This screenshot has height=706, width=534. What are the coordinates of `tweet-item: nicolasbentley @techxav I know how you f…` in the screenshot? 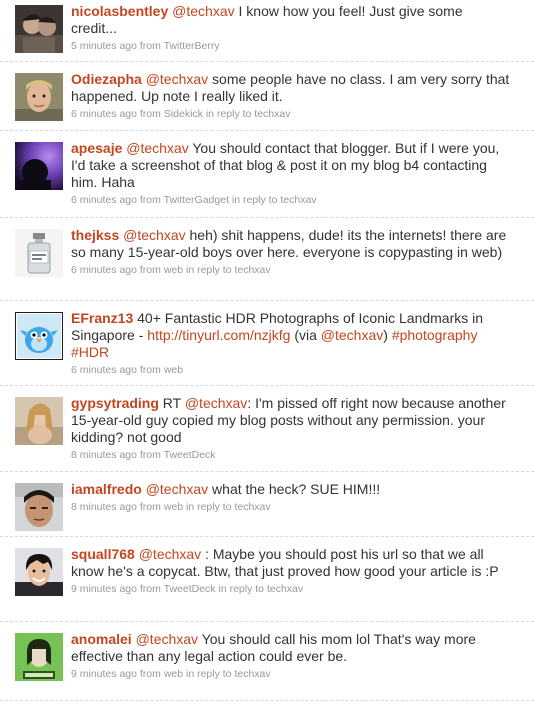 It's located at (267, 31).